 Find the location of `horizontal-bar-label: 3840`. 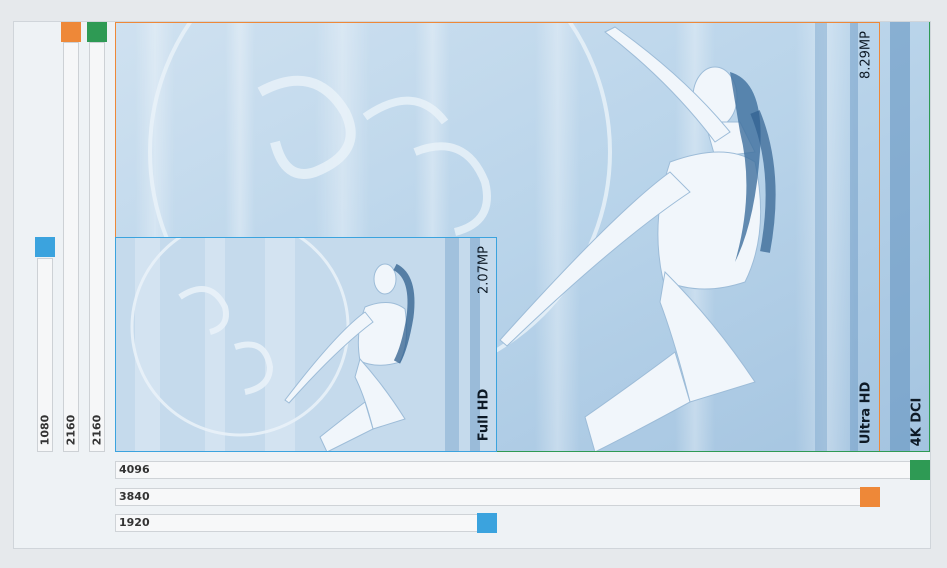

horizontal-bar-label: 3840 is located at coordinates (134, 496).